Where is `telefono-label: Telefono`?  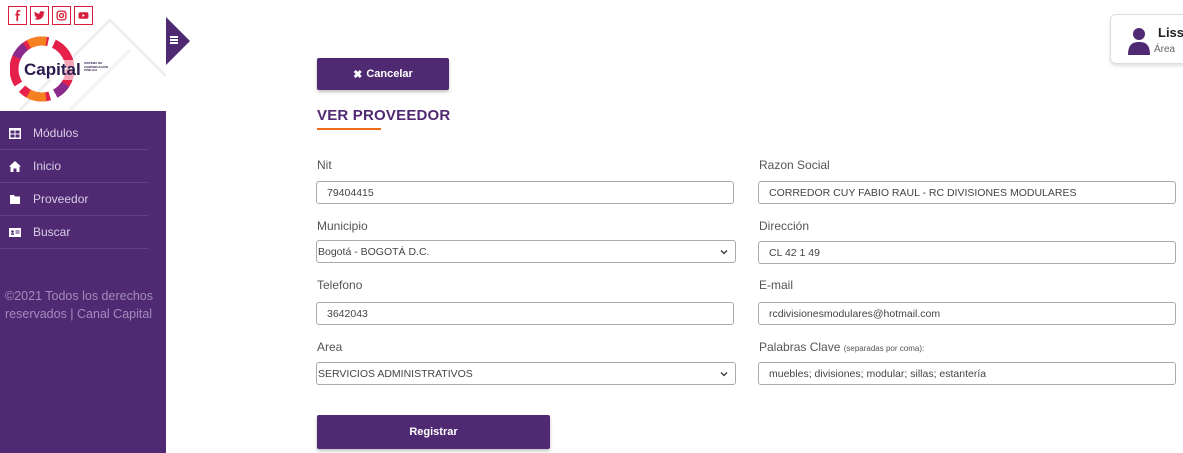 telefono-label: Telefono is located at coordinates (340, 285).